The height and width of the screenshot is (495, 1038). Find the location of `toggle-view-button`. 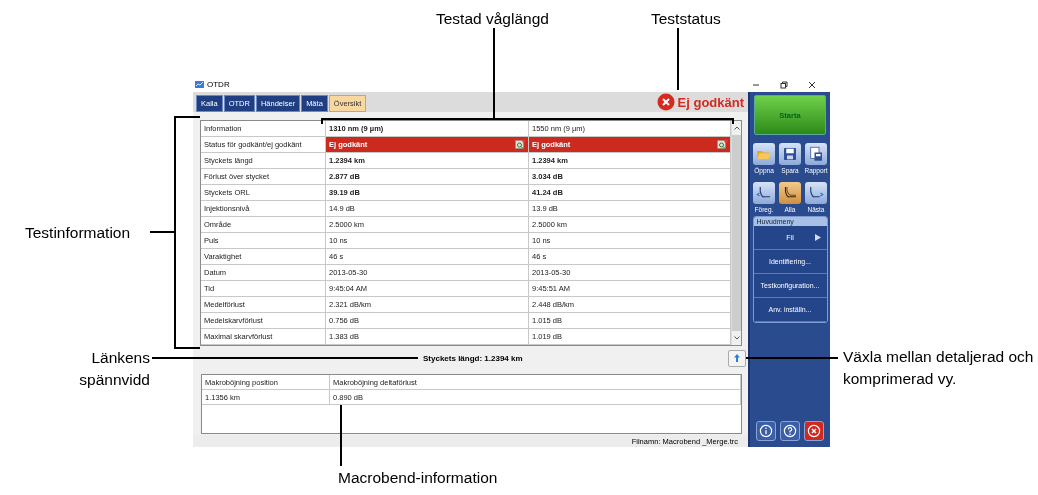

toggle-view-button is located at coordinates (737, 358).